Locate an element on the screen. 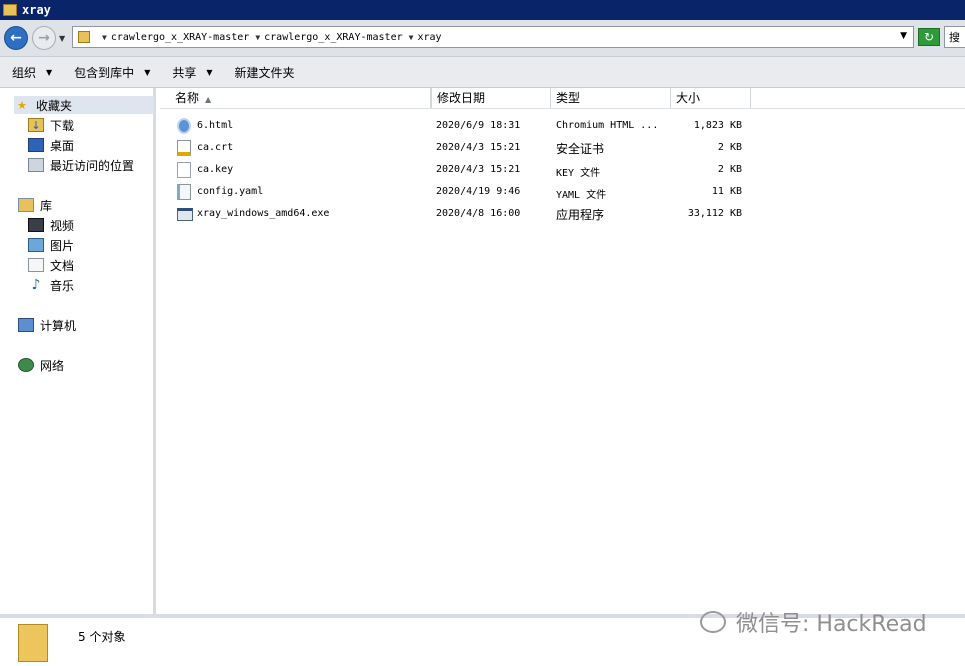  desktop-icon is located at coordinates (36, 145).